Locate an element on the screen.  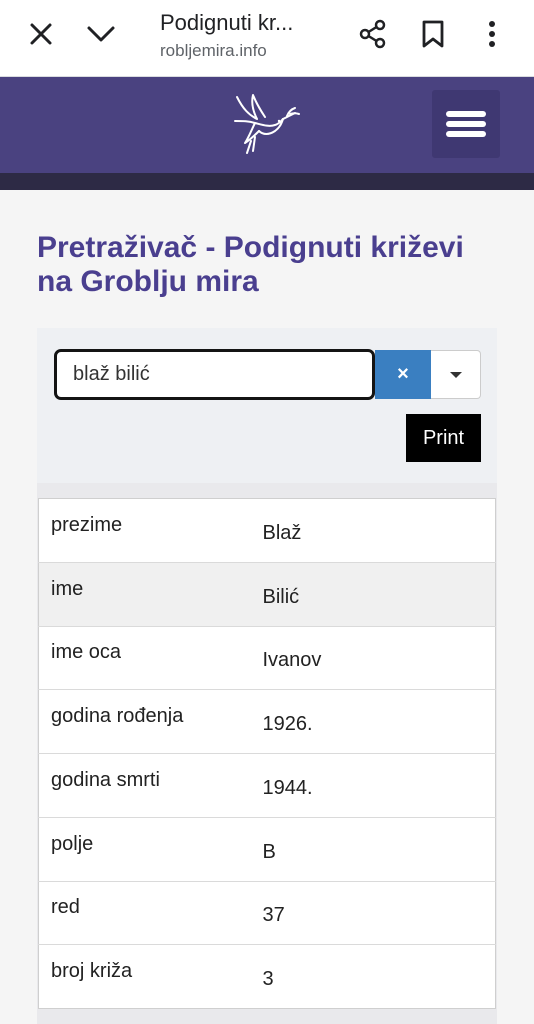
table-row: broj križa 3 is located at coordinates (267, 976).